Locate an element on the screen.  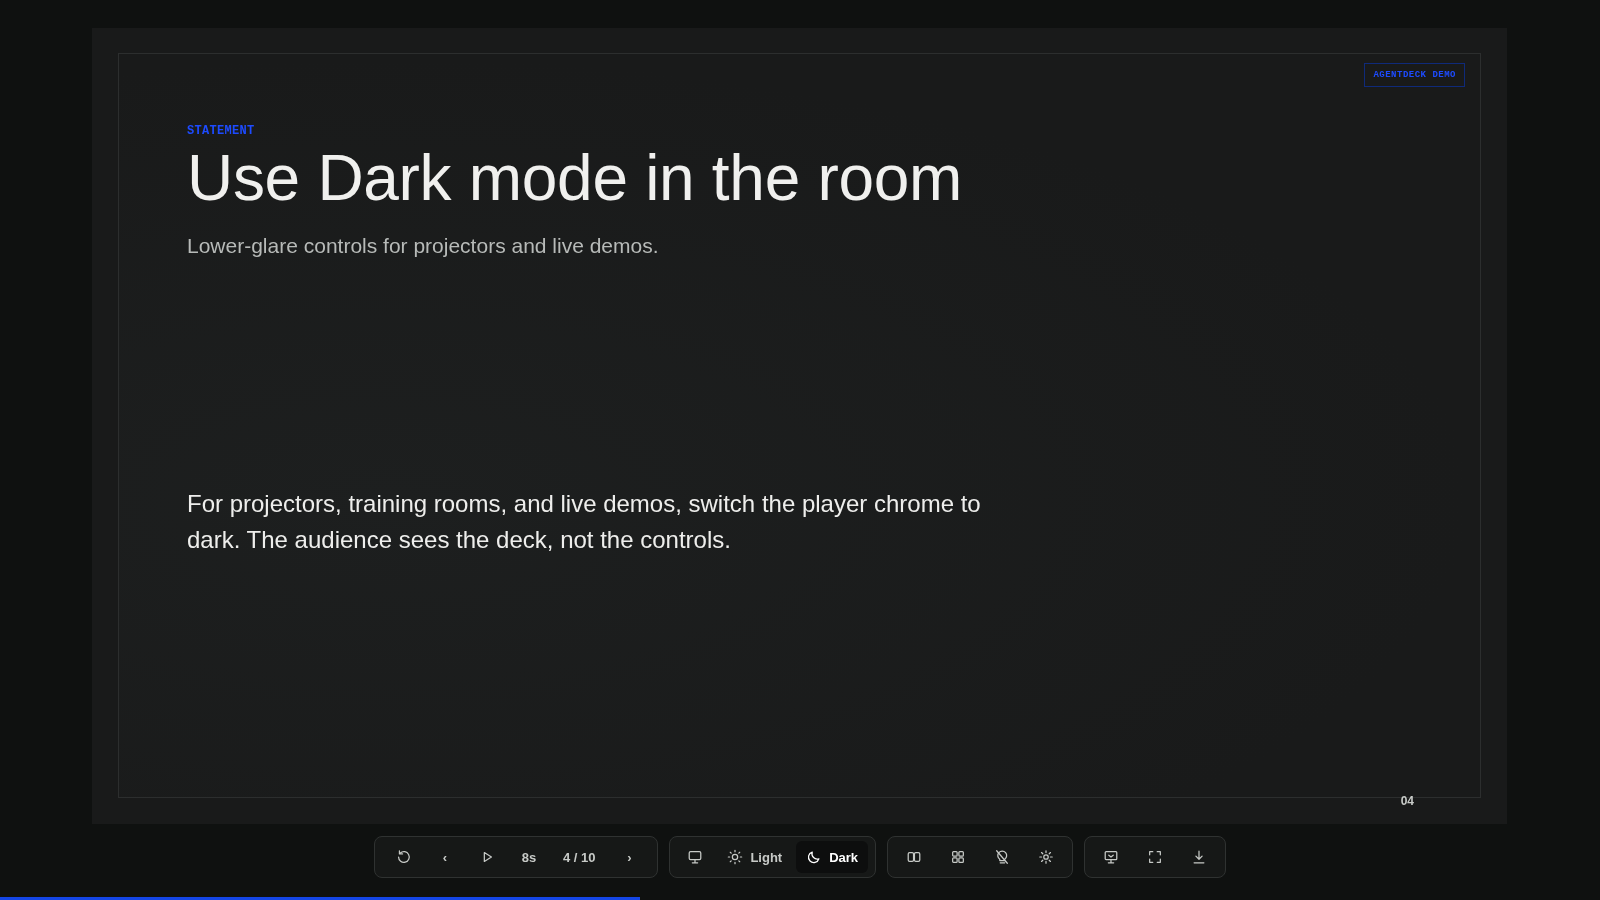
playback-control: 4 / 10 is located at coordinates (579, 857).